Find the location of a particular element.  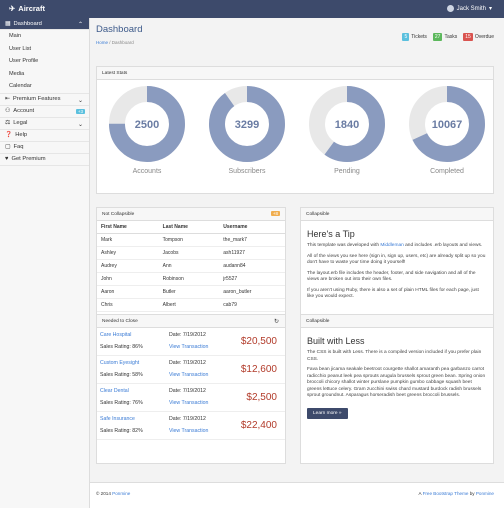

refresh-icon: ↻ is located at coordinates (276, 321).